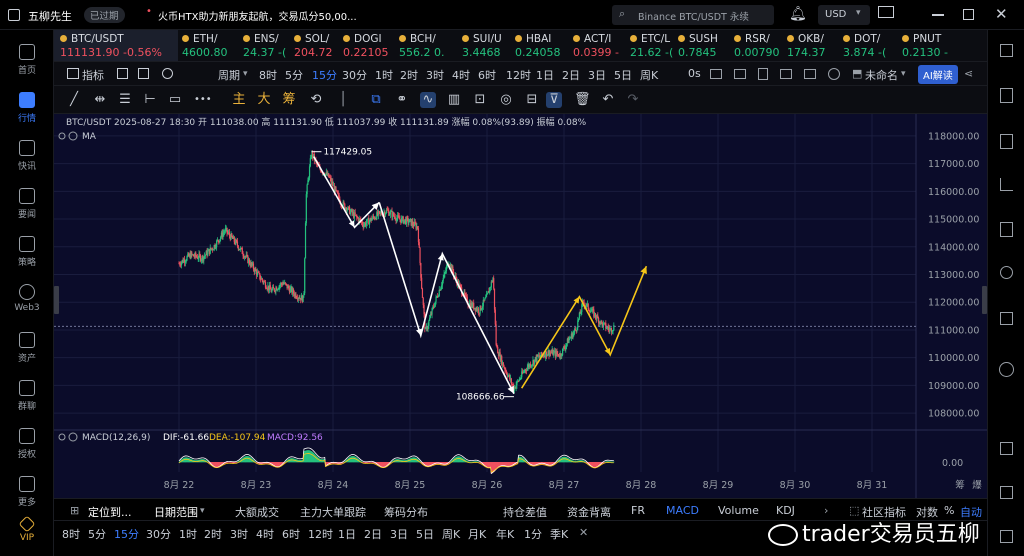  I want to click on indicator-tab: MACD, so click(682, 510).